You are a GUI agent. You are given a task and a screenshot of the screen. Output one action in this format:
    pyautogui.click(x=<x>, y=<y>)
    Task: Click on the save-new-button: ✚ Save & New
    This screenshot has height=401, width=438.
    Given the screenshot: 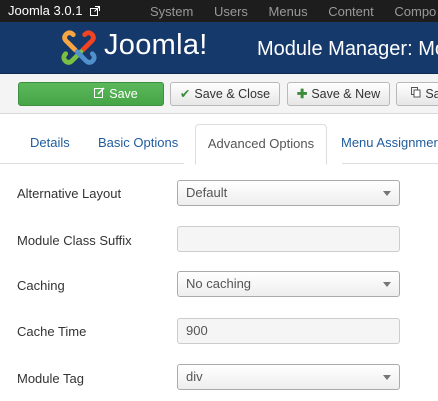 What is the action you would take?
    pyautogui.click(x=338, y=94)
    